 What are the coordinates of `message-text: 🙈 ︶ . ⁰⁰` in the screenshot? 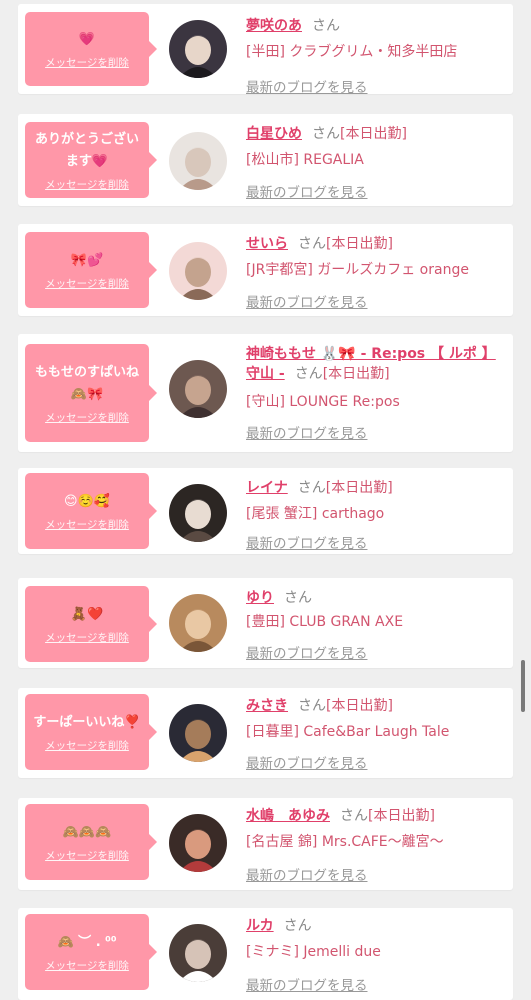 It's located at (87, 942).